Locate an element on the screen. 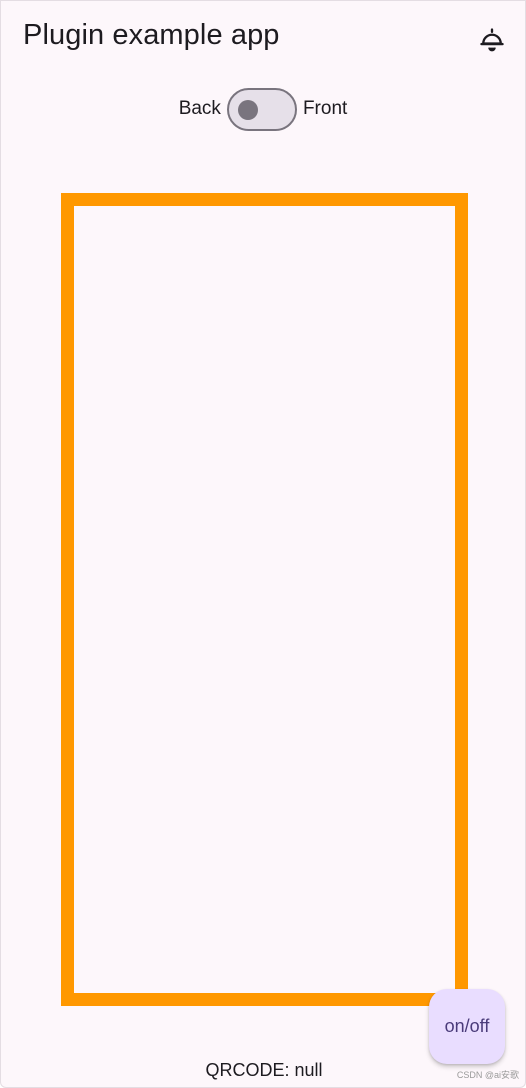 This screenshot has width=526, height=1088. on-off-button: on/off is located at coordinates (467, 1026).